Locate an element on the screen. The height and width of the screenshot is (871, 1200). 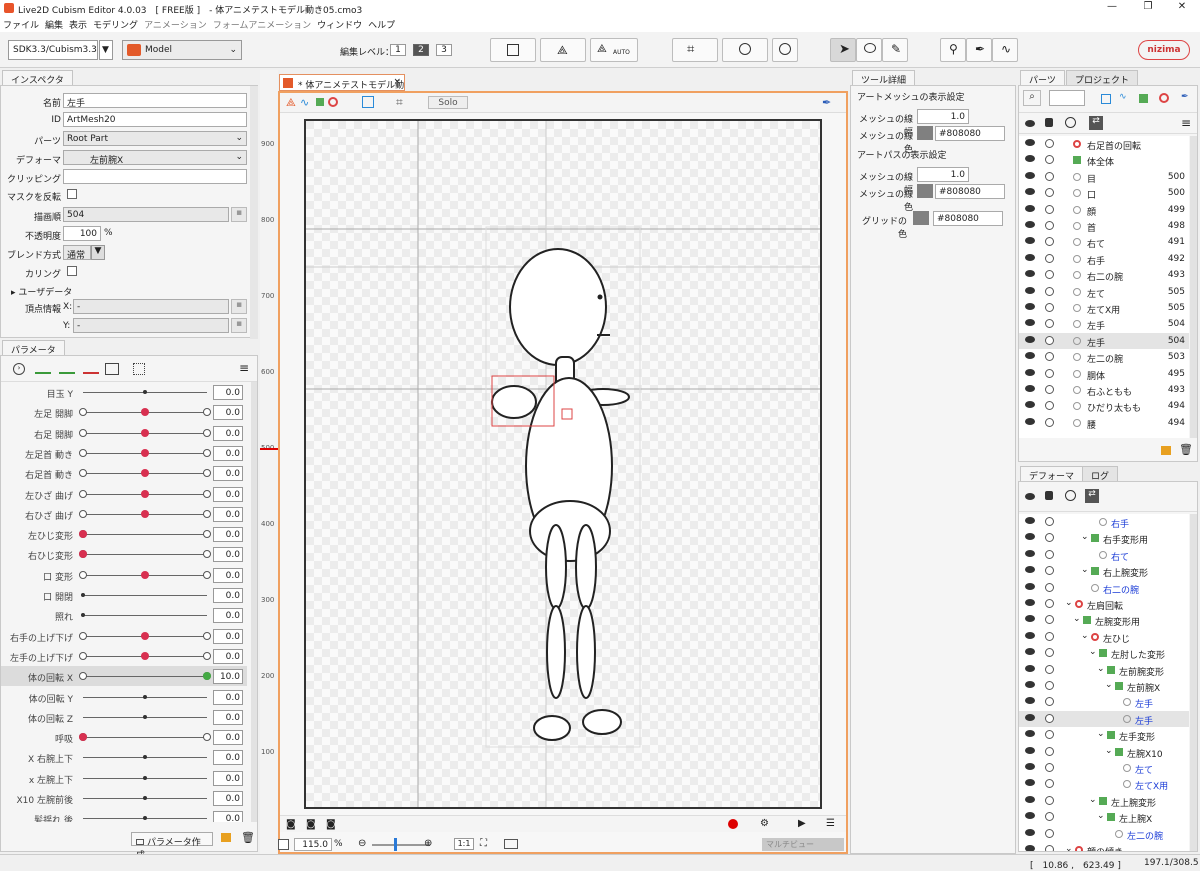
parameter-row: 口 変形 0.0 is located at coordinates (124, 575).